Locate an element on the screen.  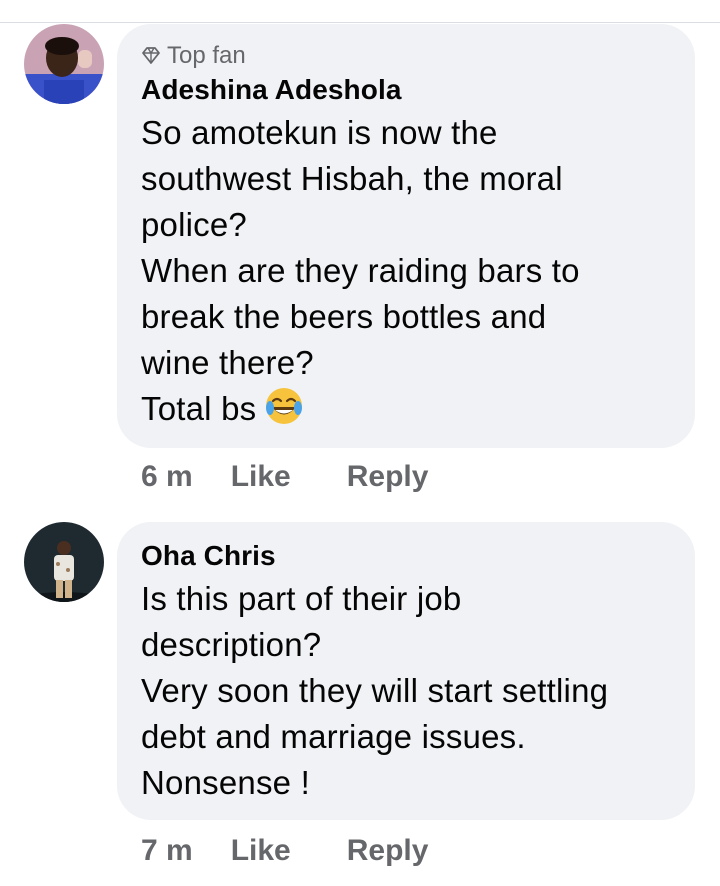
timestamp: 6 m is located at coordinates (167, 477).